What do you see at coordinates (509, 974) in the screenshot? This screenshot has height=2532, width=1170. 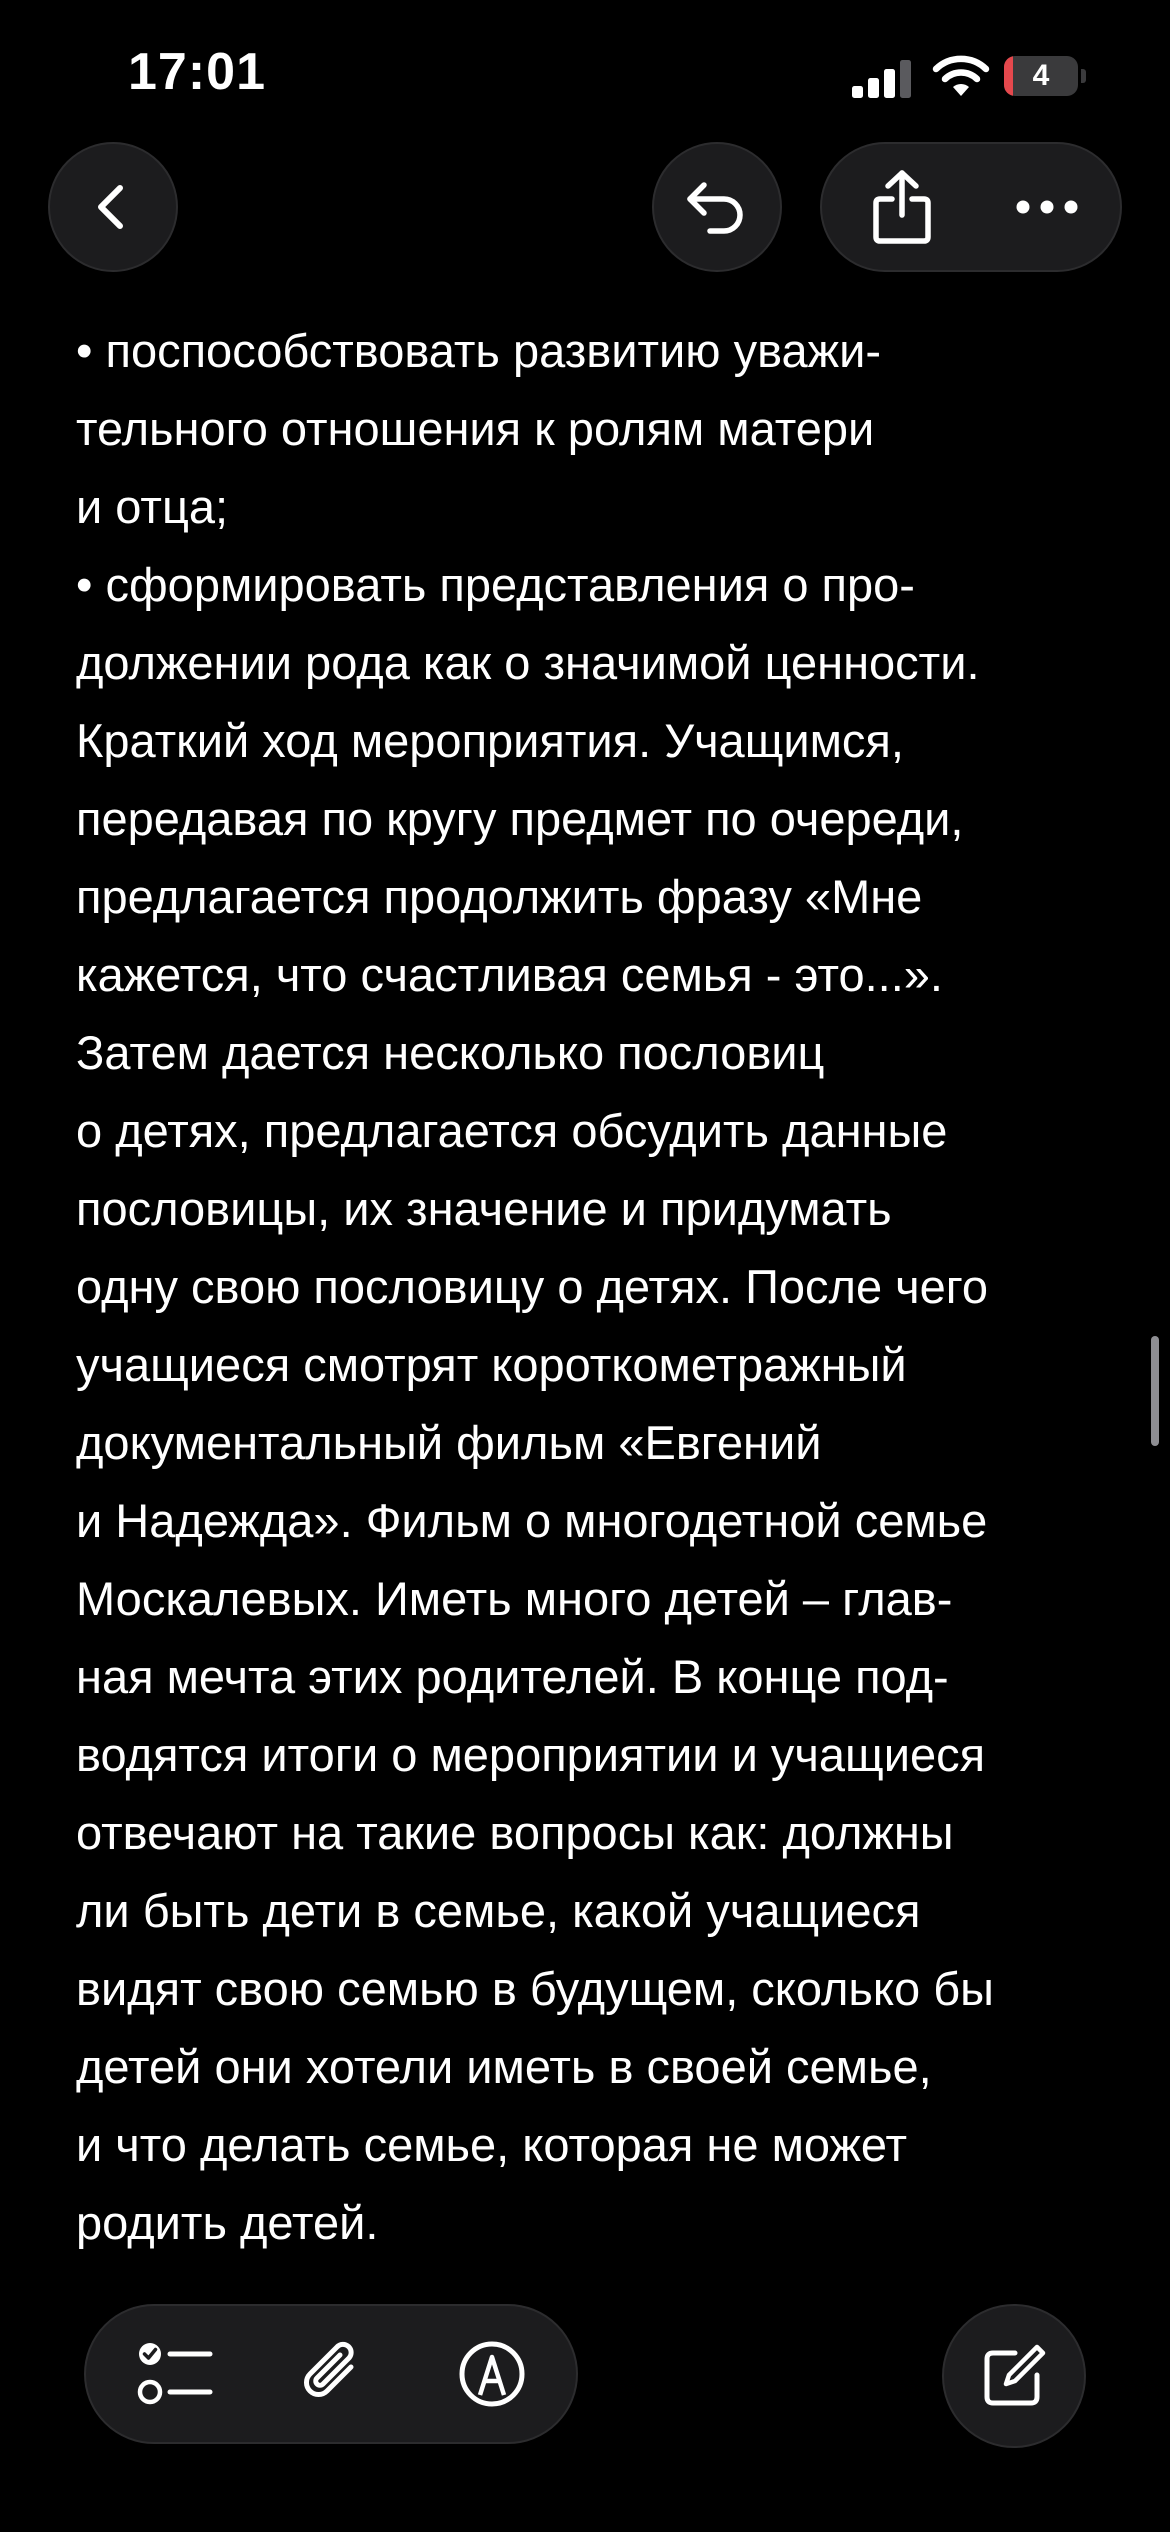 I see `note-line: кажется, что счастливая семья - это...».` at bounding box center [509, 974].